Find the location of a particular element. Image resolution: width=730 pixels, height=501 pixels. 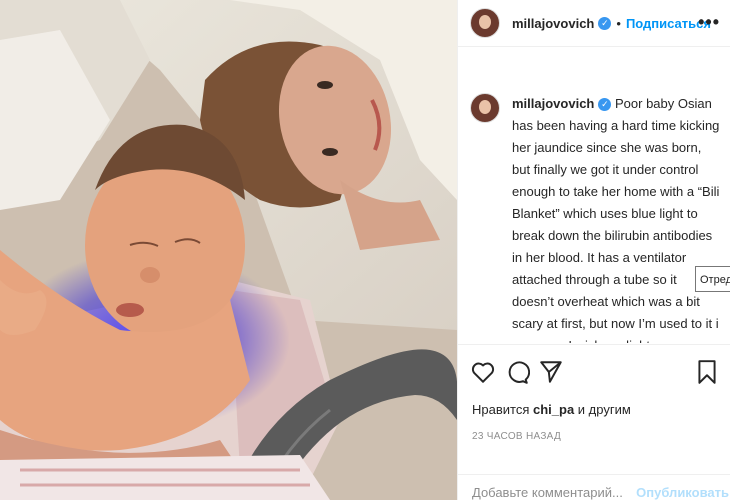

post-timestamp: 23 ЧАСОВ НАЗАД is located at coordinates (516, 436).